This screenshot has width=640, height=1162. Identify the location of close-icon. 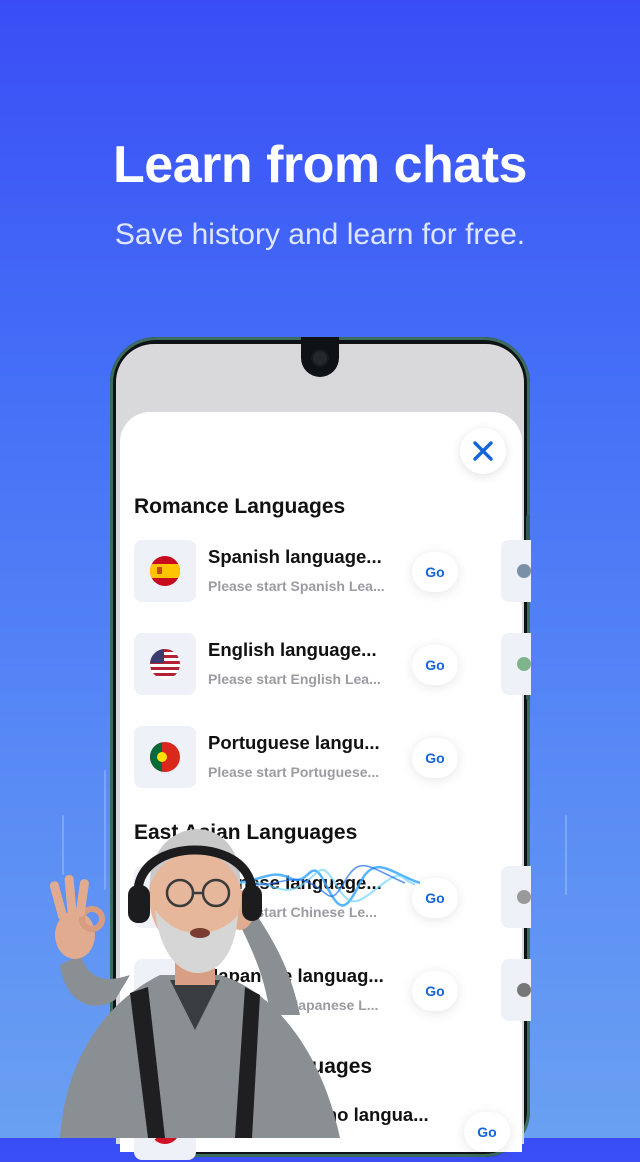
(483, 451).